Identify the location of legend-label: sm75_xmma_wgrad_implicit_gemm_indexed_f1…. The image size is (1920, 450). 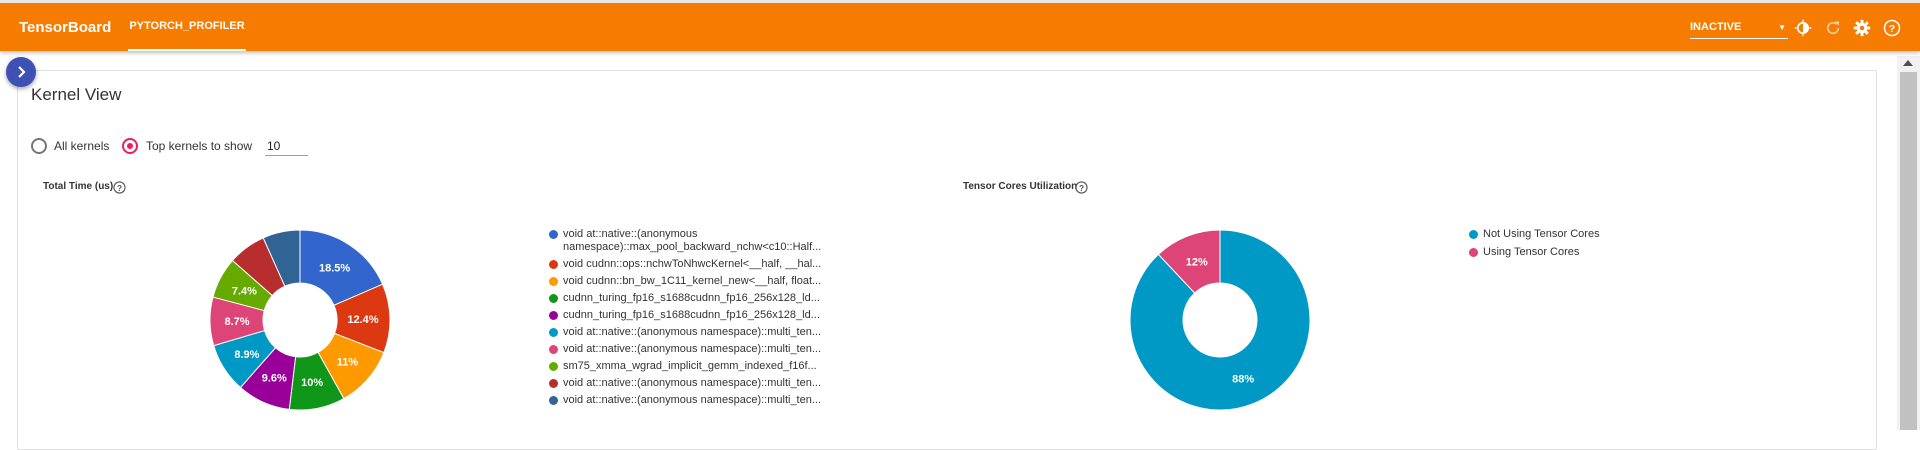
(690, 366).